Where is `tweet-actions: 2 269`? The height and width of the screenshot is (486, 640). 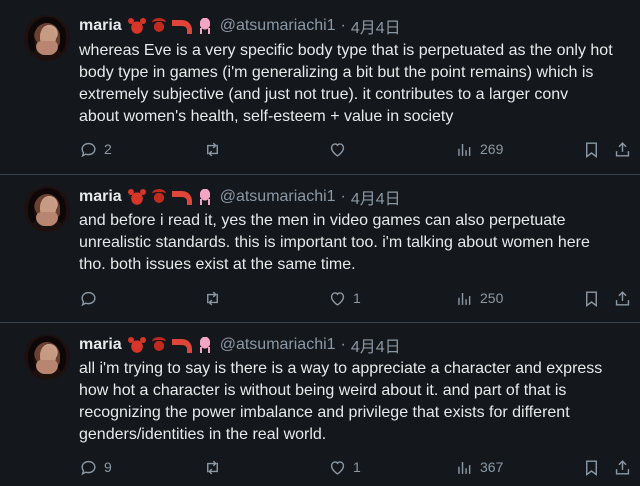
tweet-actions: 2 269 is located at coordinates (355, 149).